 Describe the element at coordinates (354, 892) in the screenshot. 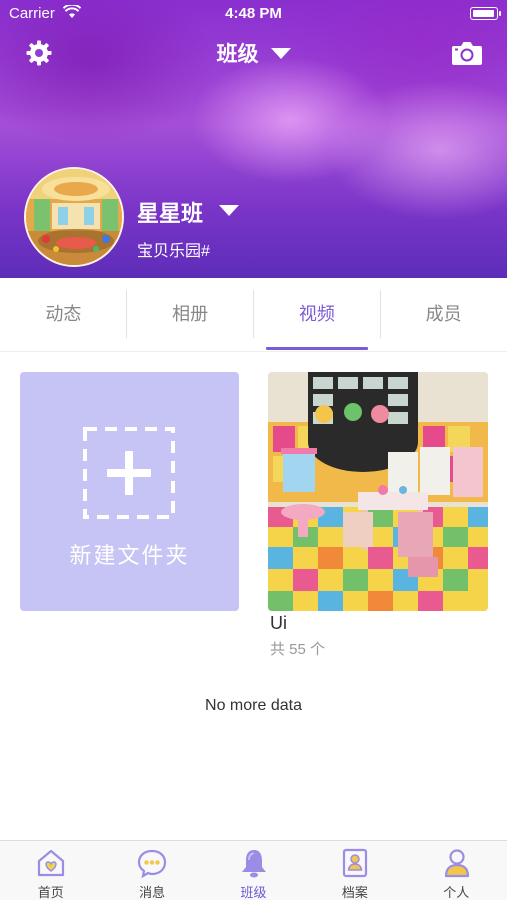

I see `nav-records-label: 档案` at that location.